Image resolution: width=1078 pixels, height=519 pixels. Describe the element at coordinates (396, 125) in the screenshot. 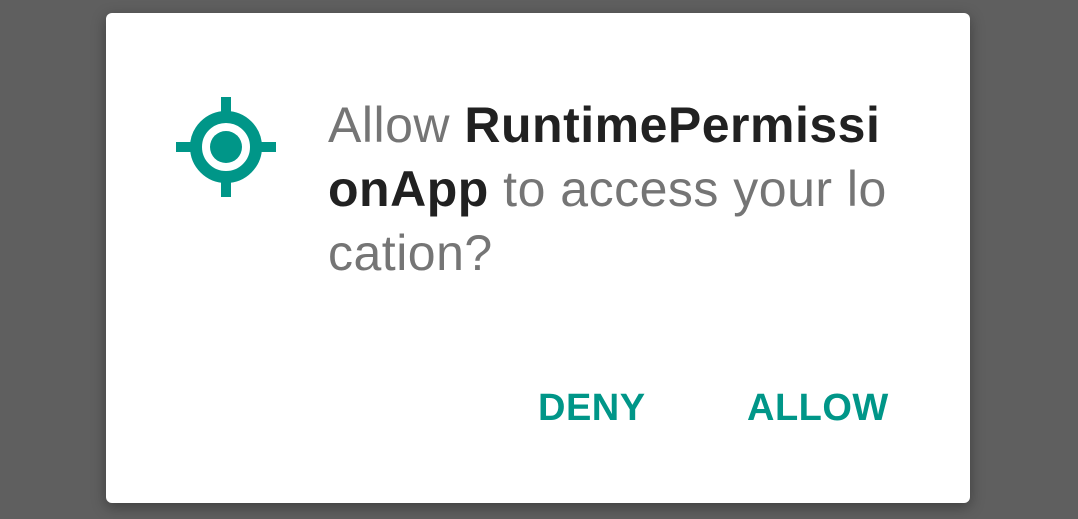

I see `message-prefix: Allow` at that location.